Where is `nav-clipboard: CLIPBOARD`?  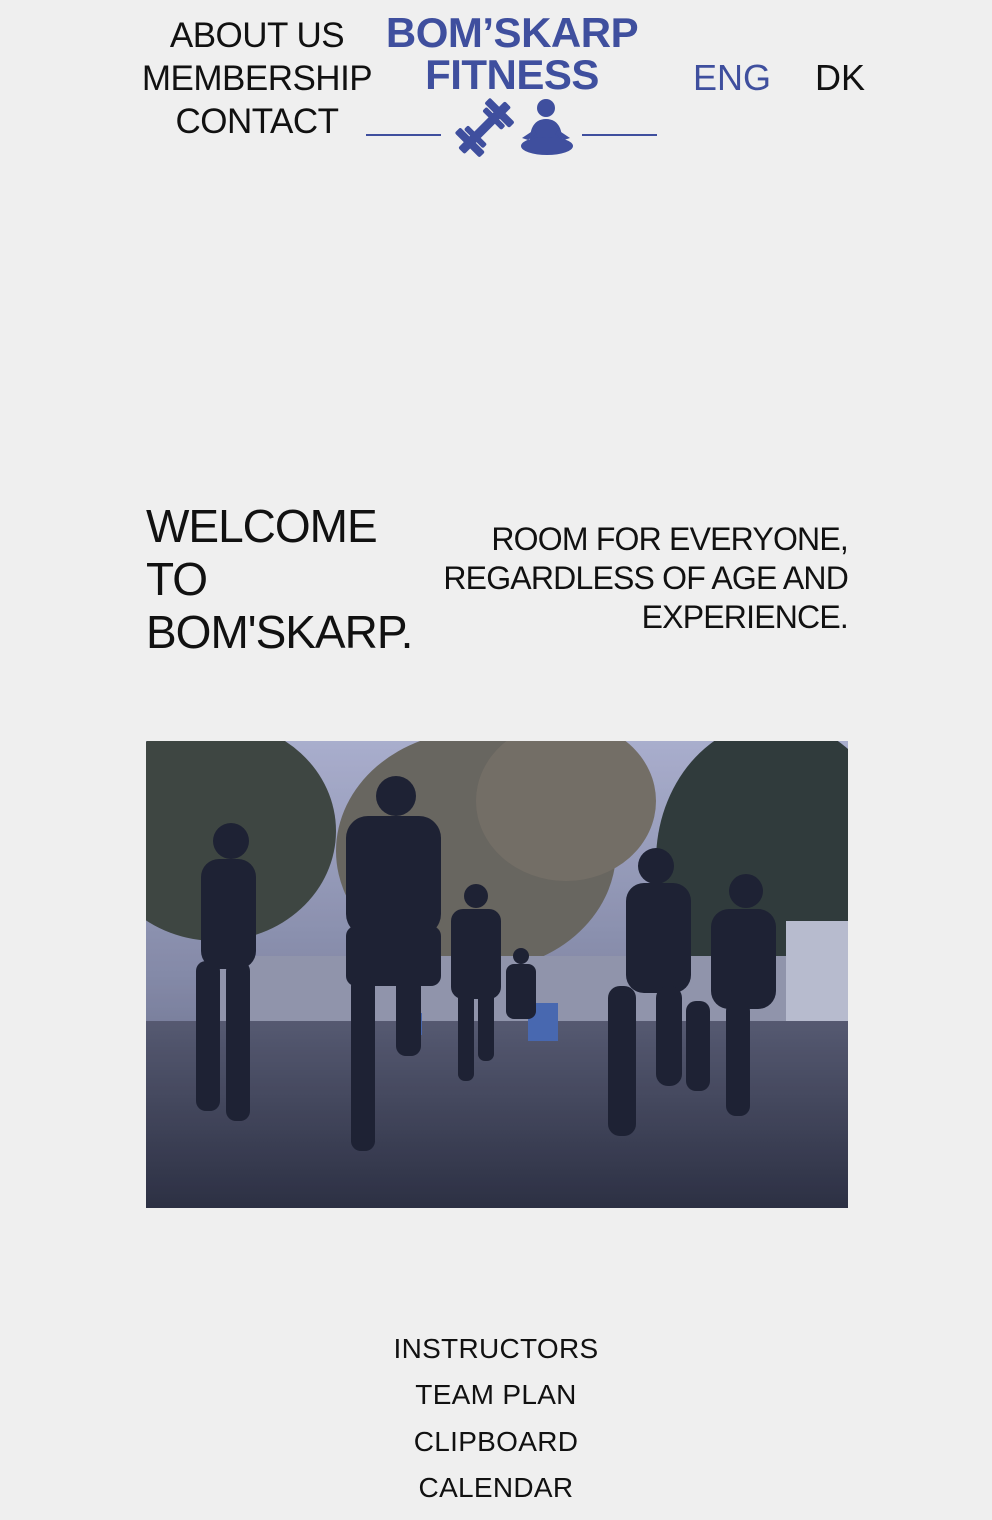
nav-clipboard: CLIPBOARD is located at coordinates (496, 1442).